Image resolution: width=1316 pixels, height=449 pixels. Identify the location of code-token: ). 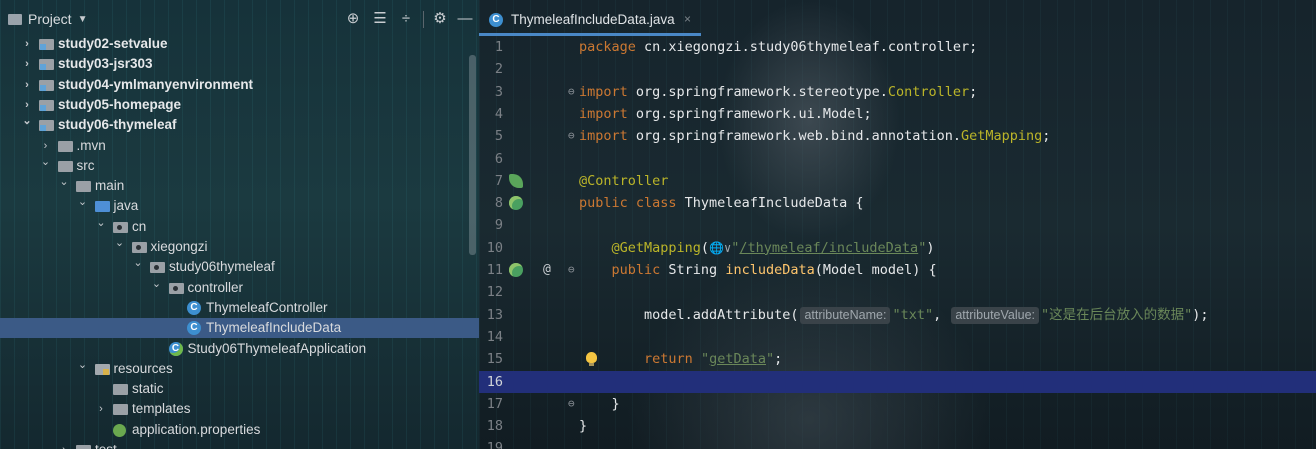
(930, 247).